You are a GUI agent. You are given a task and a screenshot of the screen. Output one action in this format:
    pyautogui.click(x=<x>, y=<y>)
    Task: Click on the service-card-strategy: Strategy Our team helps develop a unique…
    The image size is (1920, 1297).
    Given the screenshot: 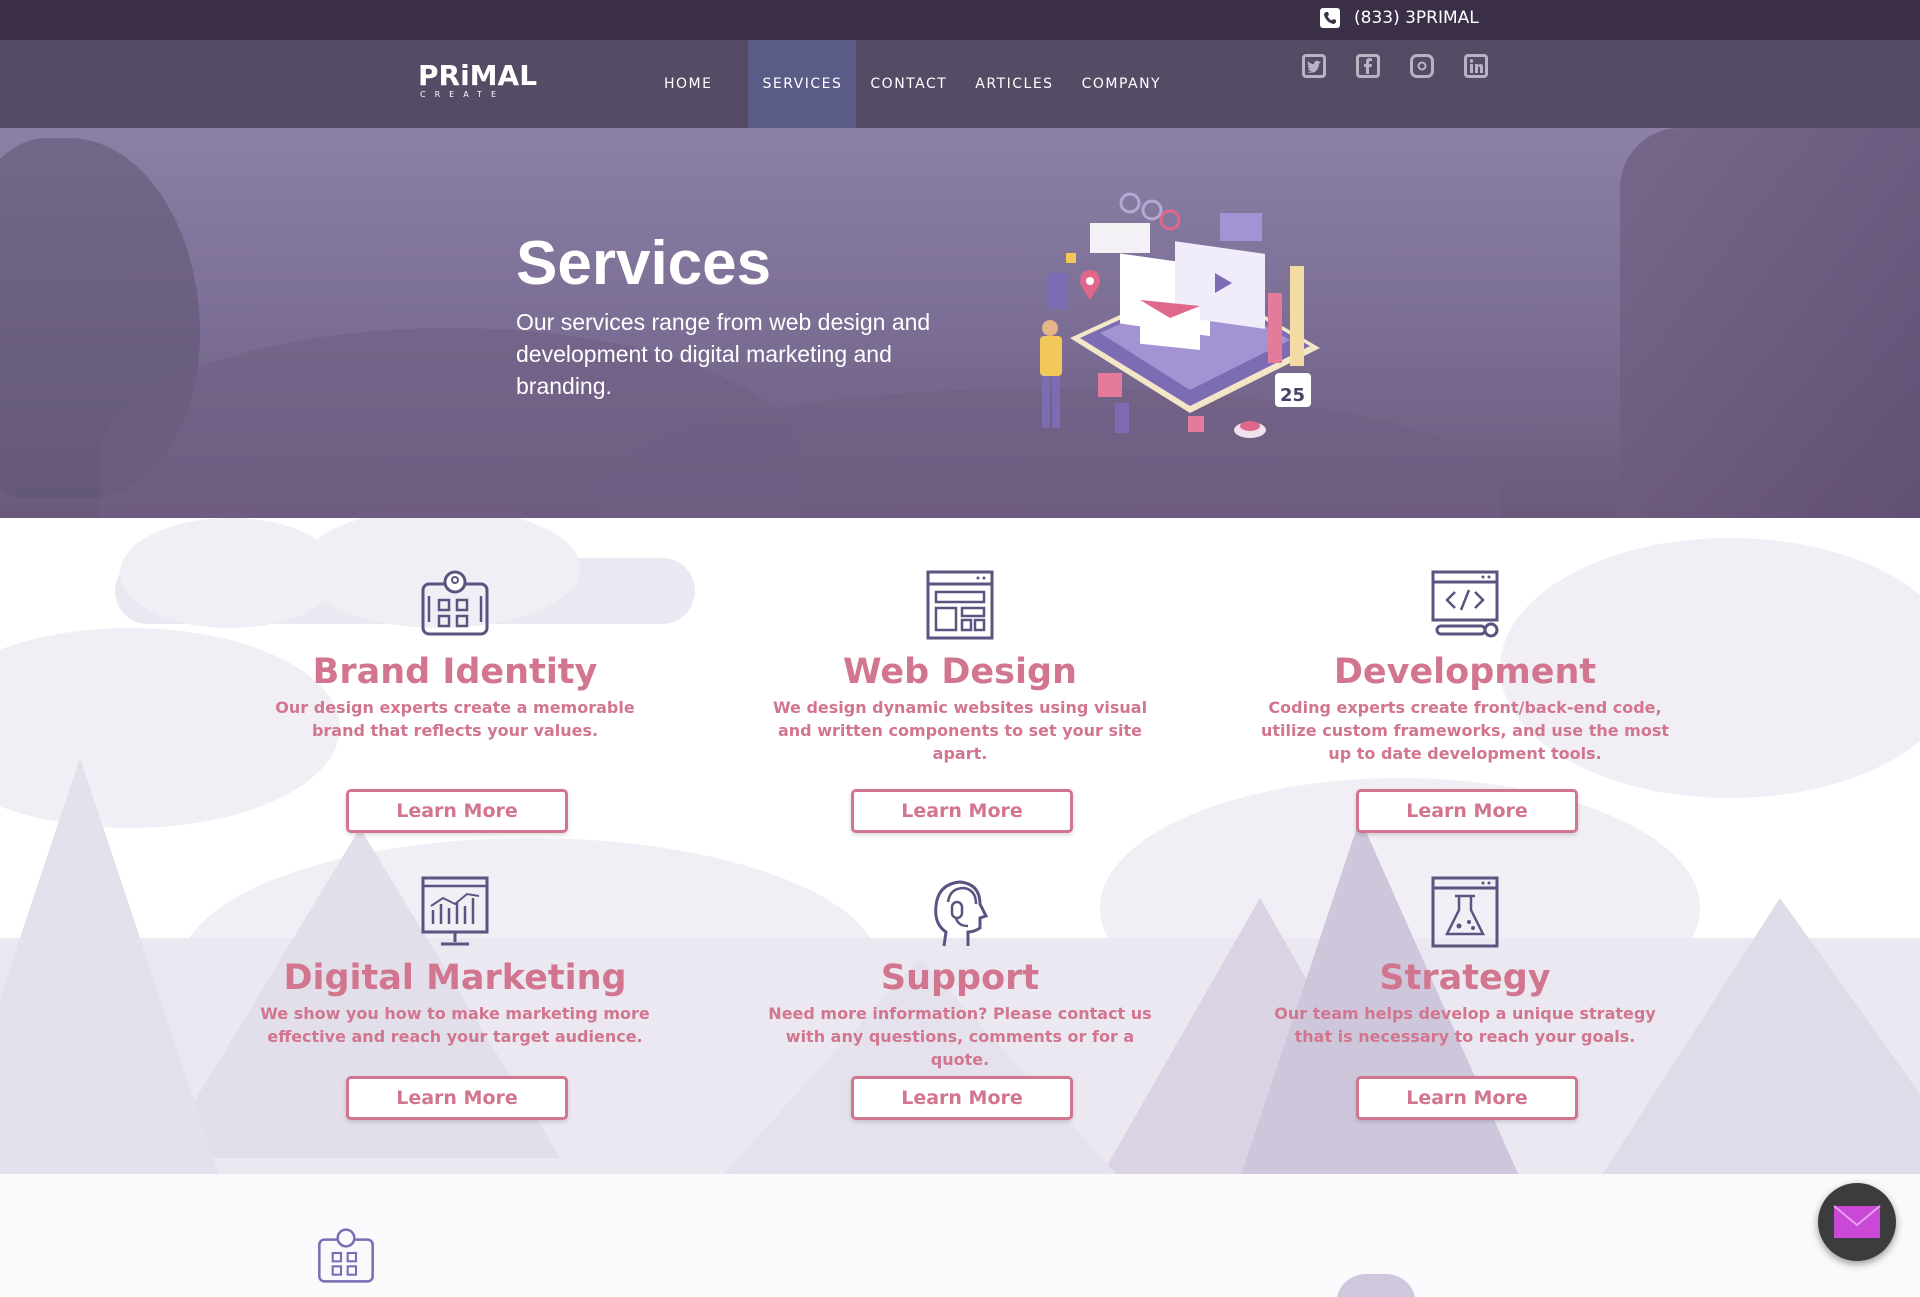 What is the action you would take?
    pyautogui.click(x=1465, y=1025)
    